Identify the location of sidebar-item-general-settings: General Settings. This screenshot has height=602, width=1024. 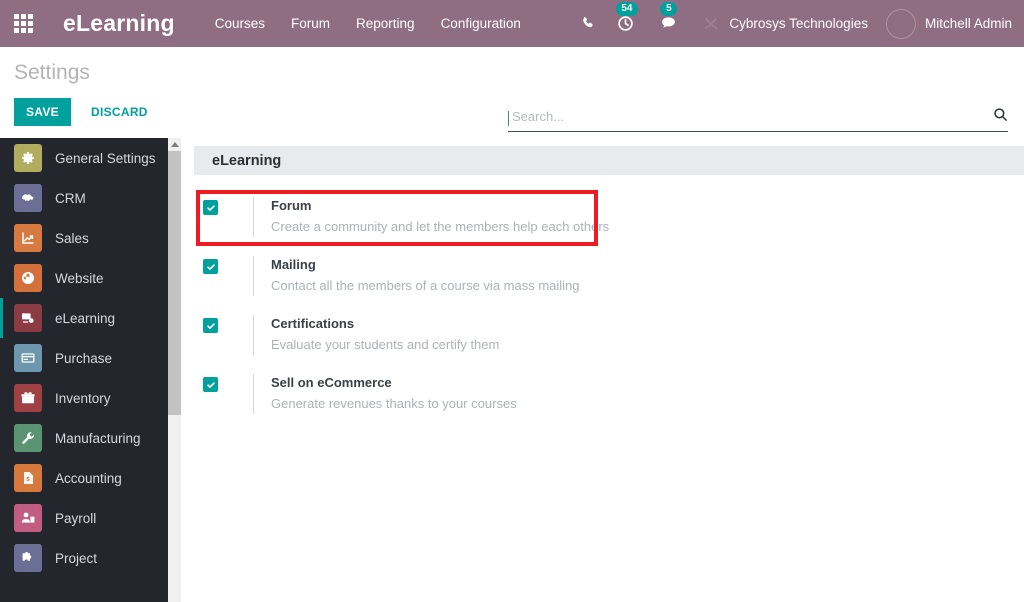
(90, 158).